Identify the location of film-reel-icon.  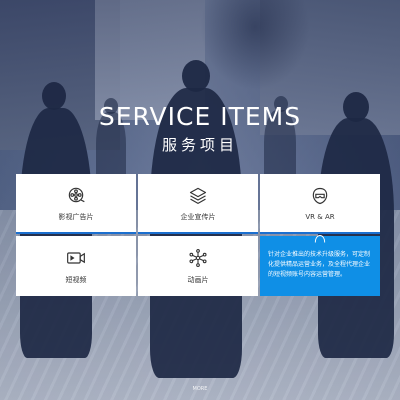
(76, 194).